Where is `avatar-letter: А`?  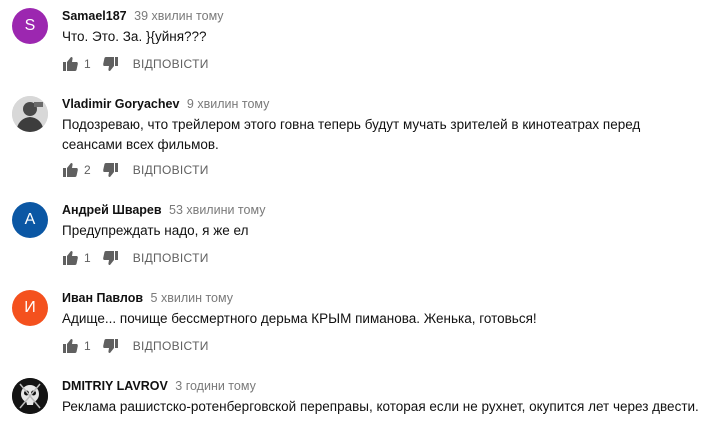
avatar-letter: А is located at coordinates (30, 219).